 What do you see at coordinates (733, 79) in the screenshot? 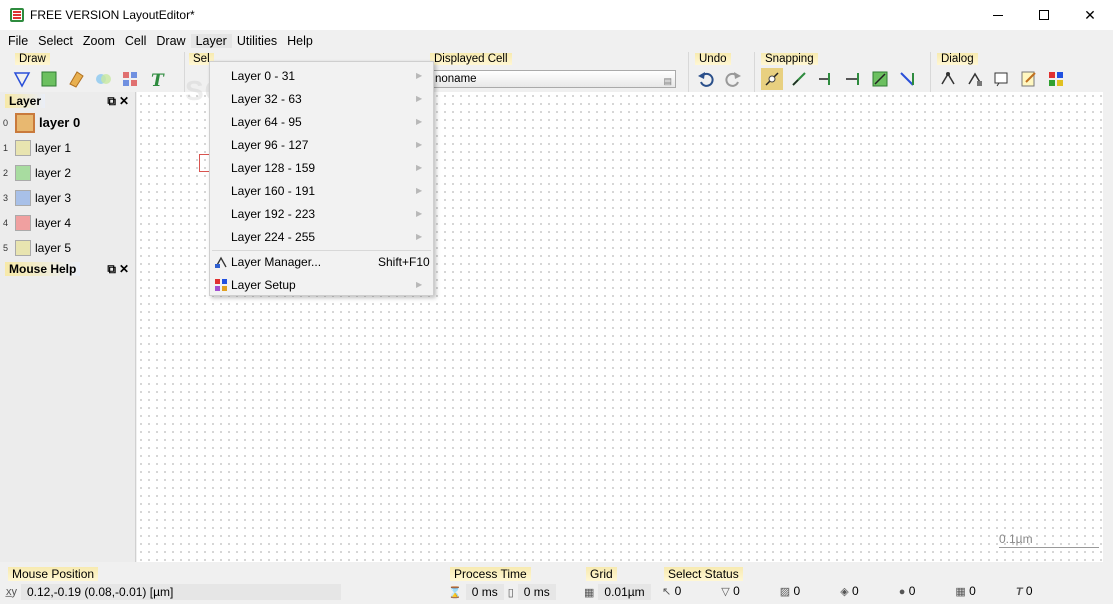
I see `redo-icon` at bounding box center [733, 79].